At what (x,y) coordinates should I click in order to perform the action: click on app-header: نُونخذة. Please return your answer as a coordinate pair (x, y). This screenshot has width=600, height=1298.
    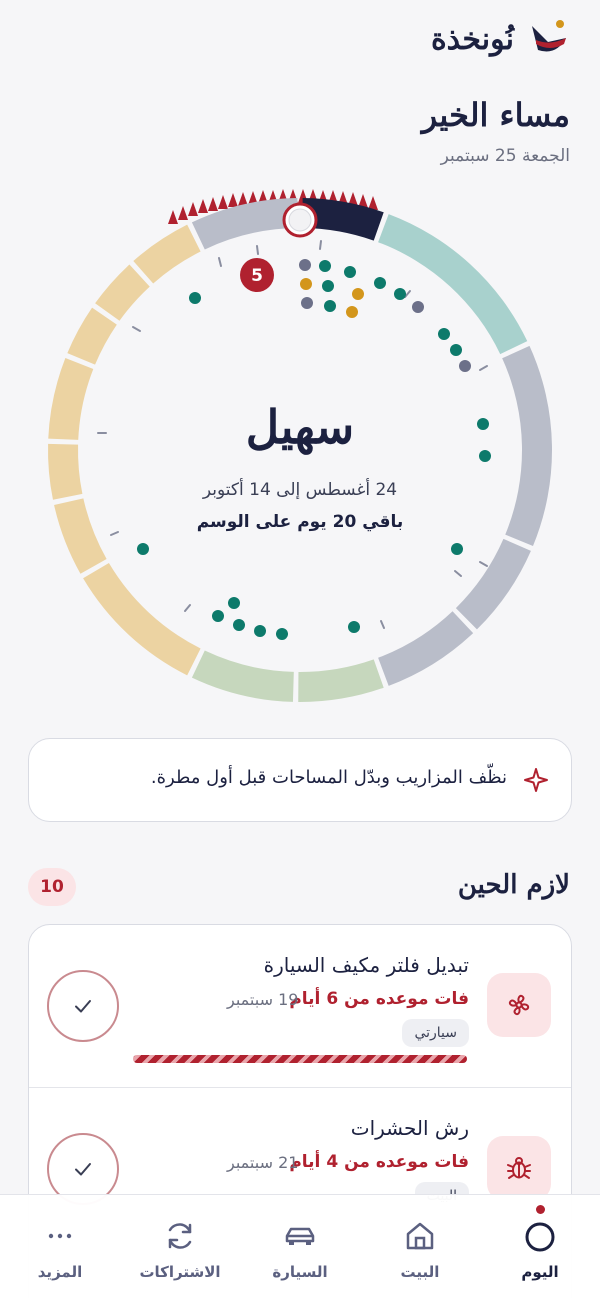
    Looking at the image, I should click on (300, 44).